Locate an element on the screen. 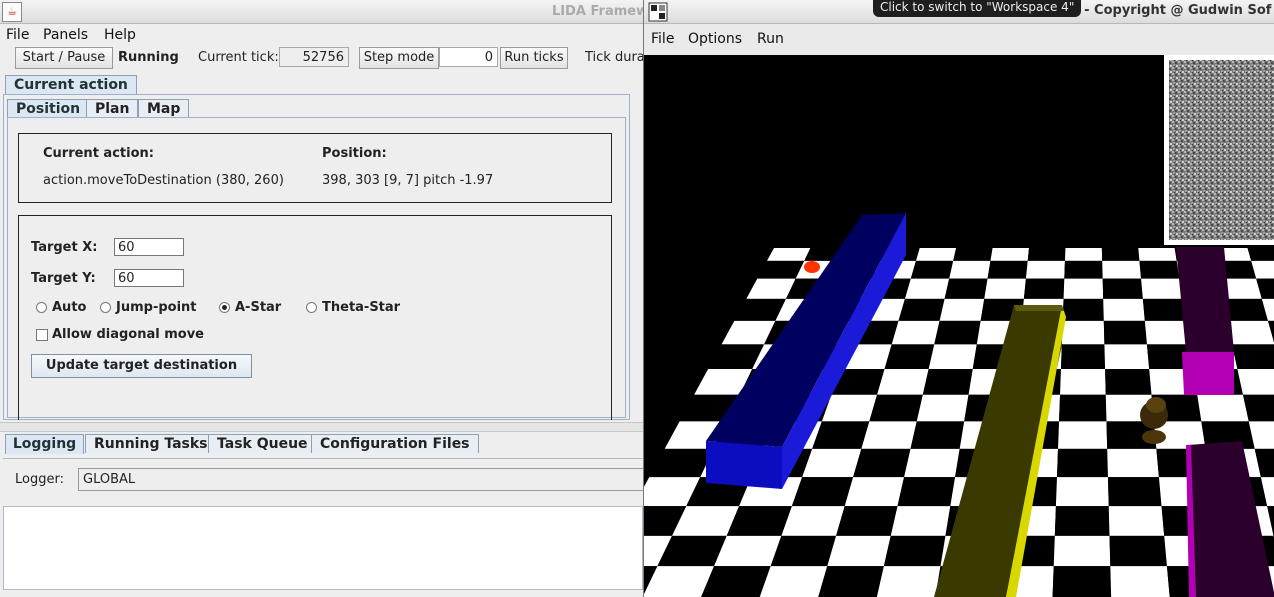 This screenshot has width=1274, height=597. update-target-button: Update target destination is located at coordinates (141, 366).